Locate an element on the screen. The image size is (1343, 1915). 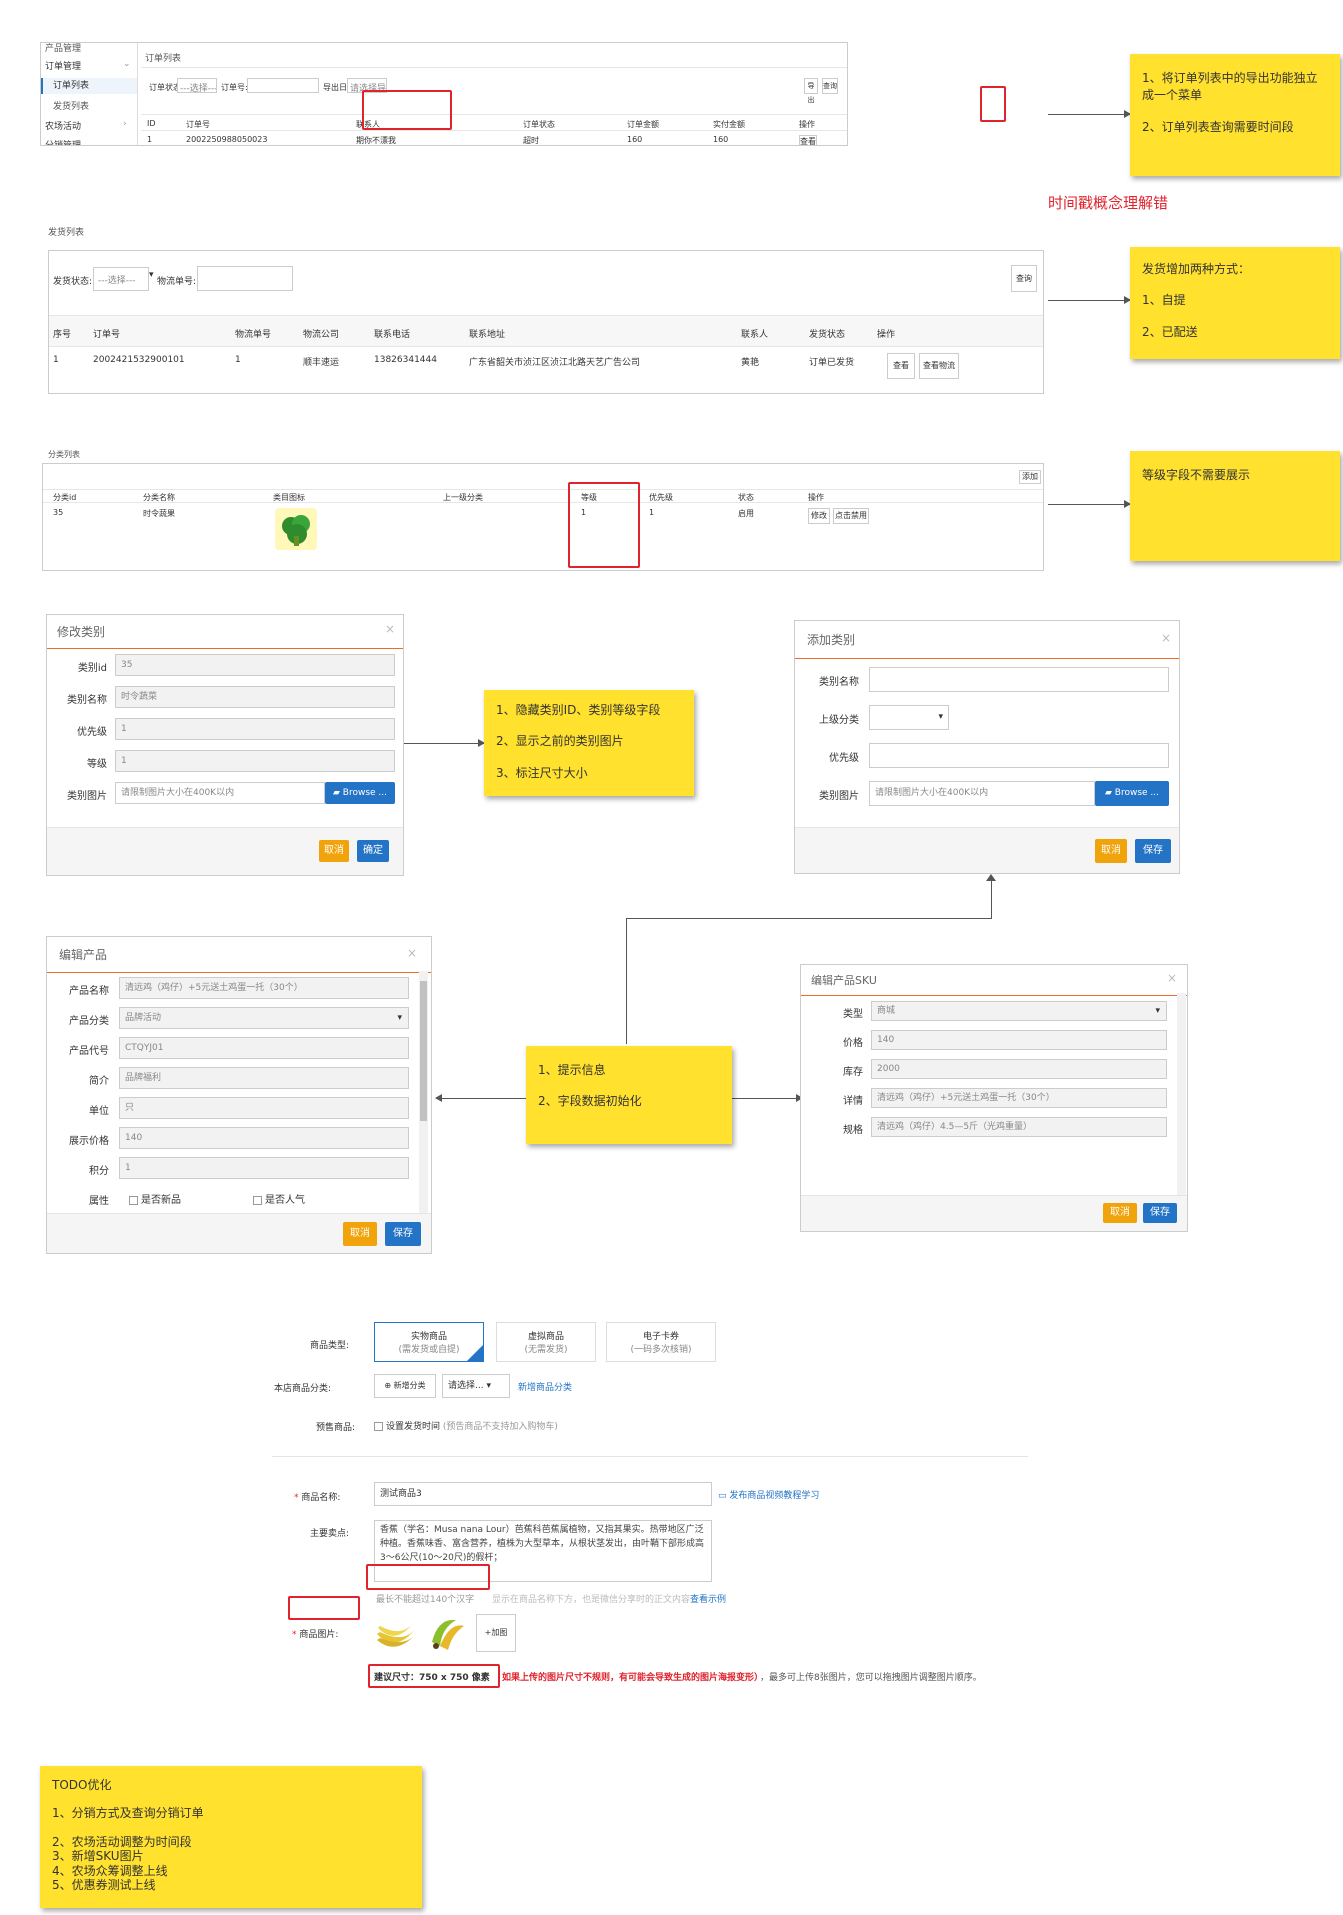
table-cell: 1 is located at coordinates (56, 360).